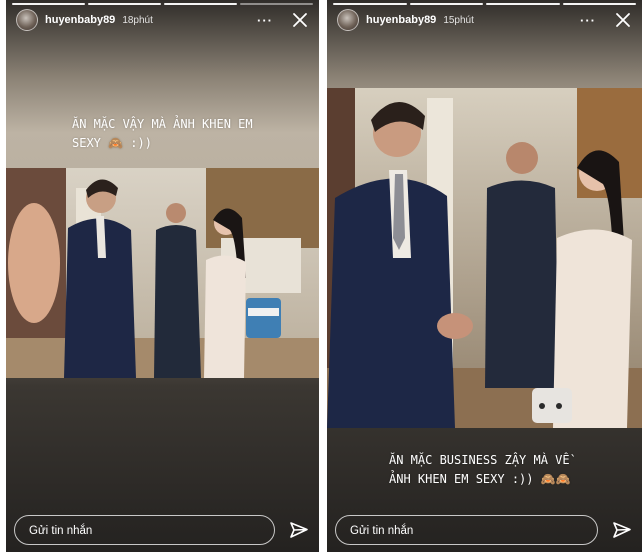 The height and width of the screenshot is (552, 643). What do you see at coordinates (458, 20) in the screenshot?
I see `post-time: 15phút` at bounding box center [458, 20].